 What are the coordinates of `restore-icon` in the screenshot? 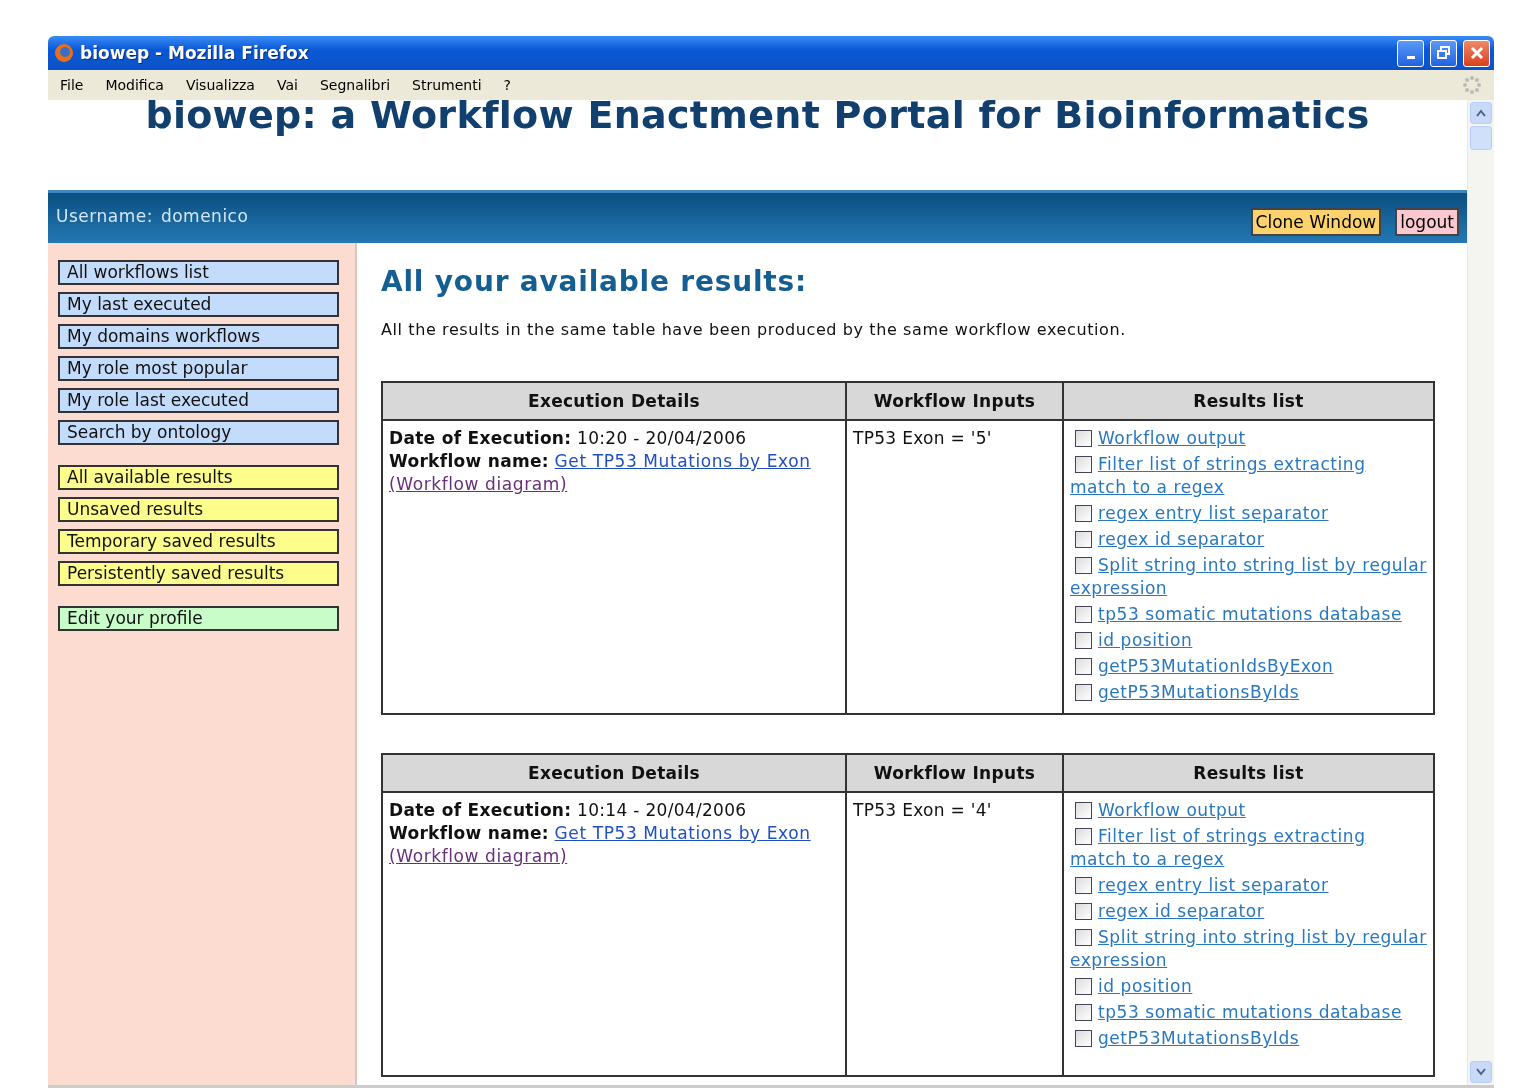 It's located at (1443, 53).